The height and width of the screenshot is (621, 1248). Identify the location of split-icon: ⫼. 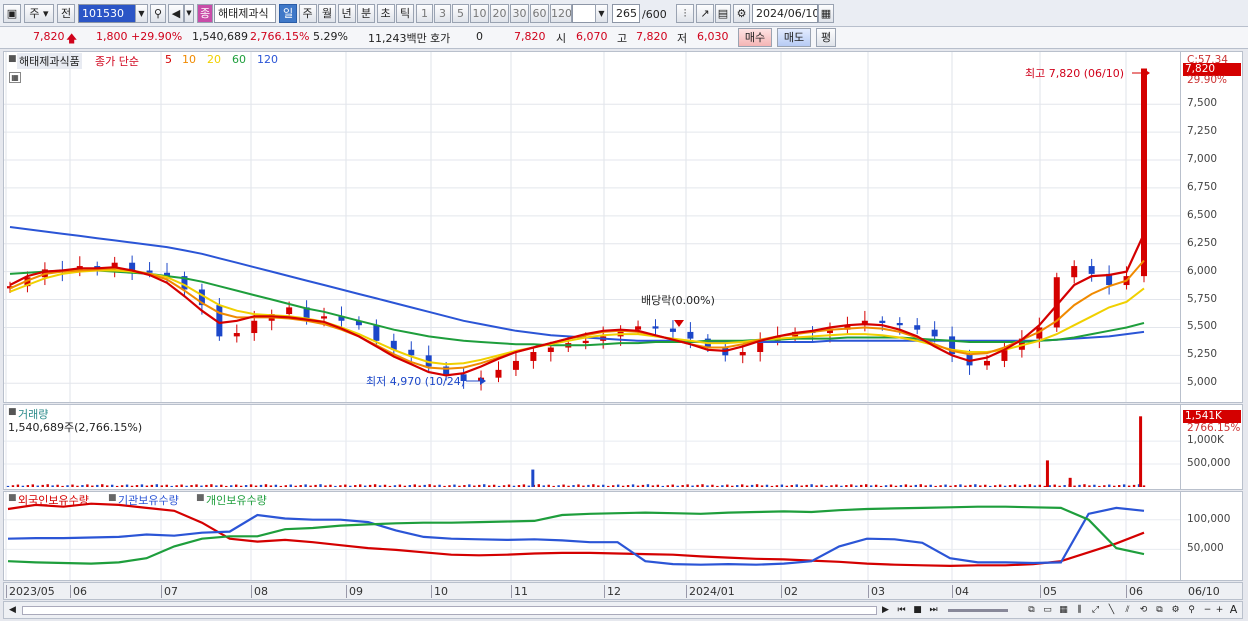
(1079, 610).